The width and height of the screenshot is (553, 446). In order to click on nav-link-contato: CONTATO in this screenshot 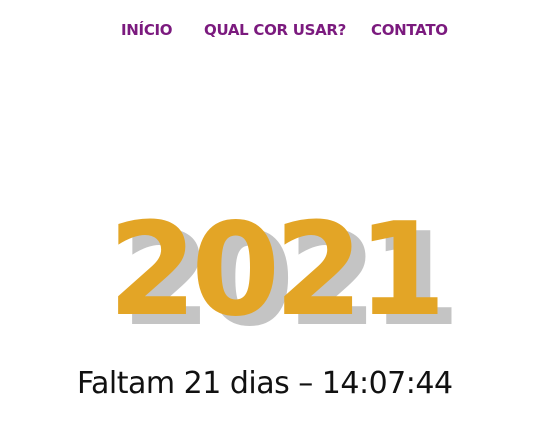, I will do `click(409, 30)`.